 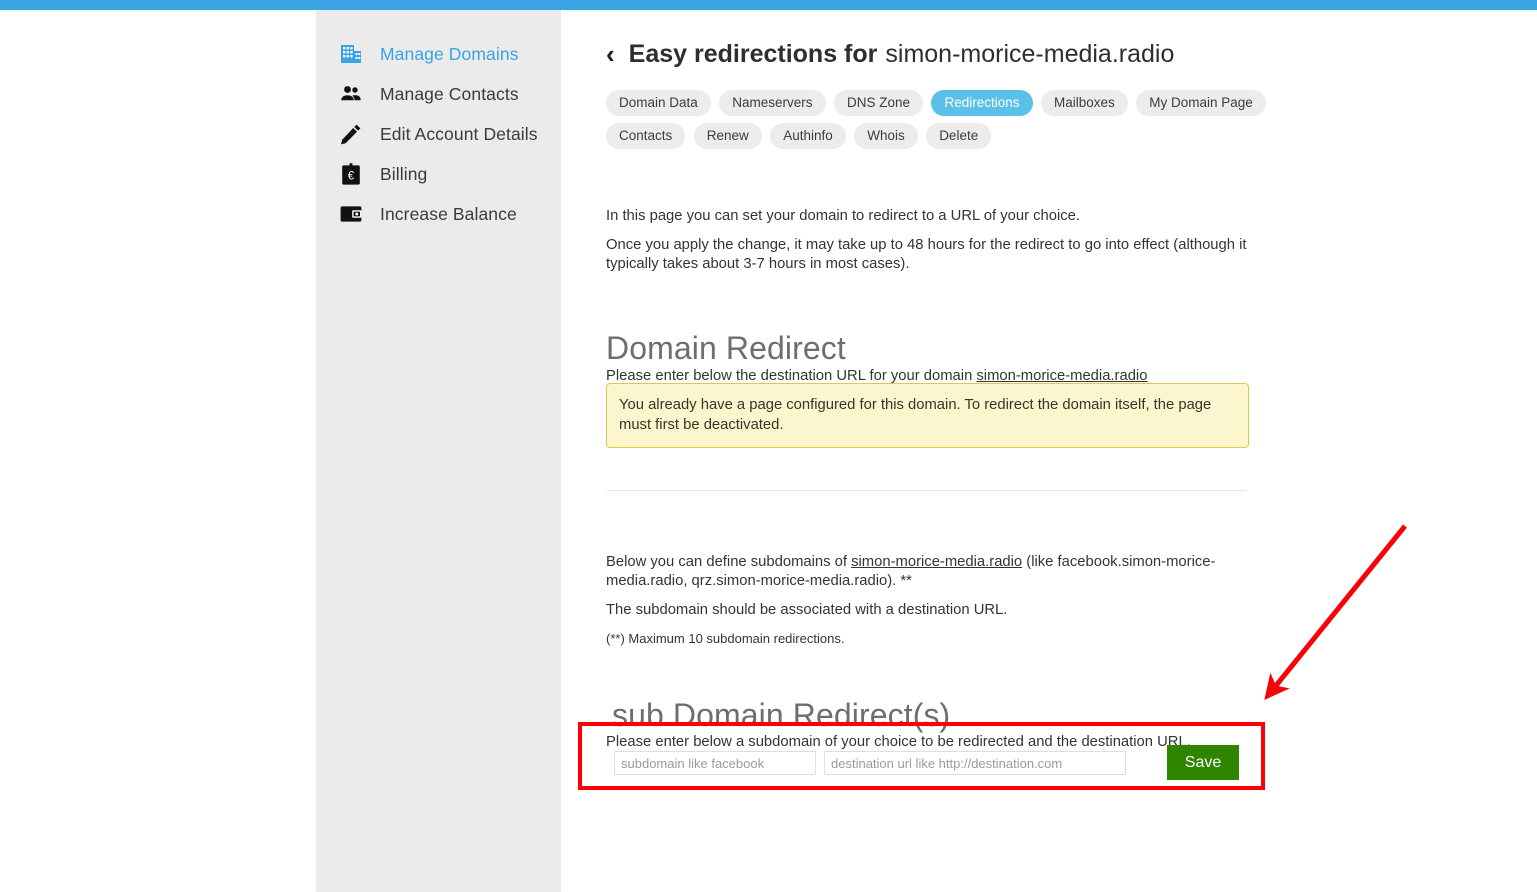 I want to click on sidebar-item-increase-balance: Increase Balance, so click(x=438, y=214).